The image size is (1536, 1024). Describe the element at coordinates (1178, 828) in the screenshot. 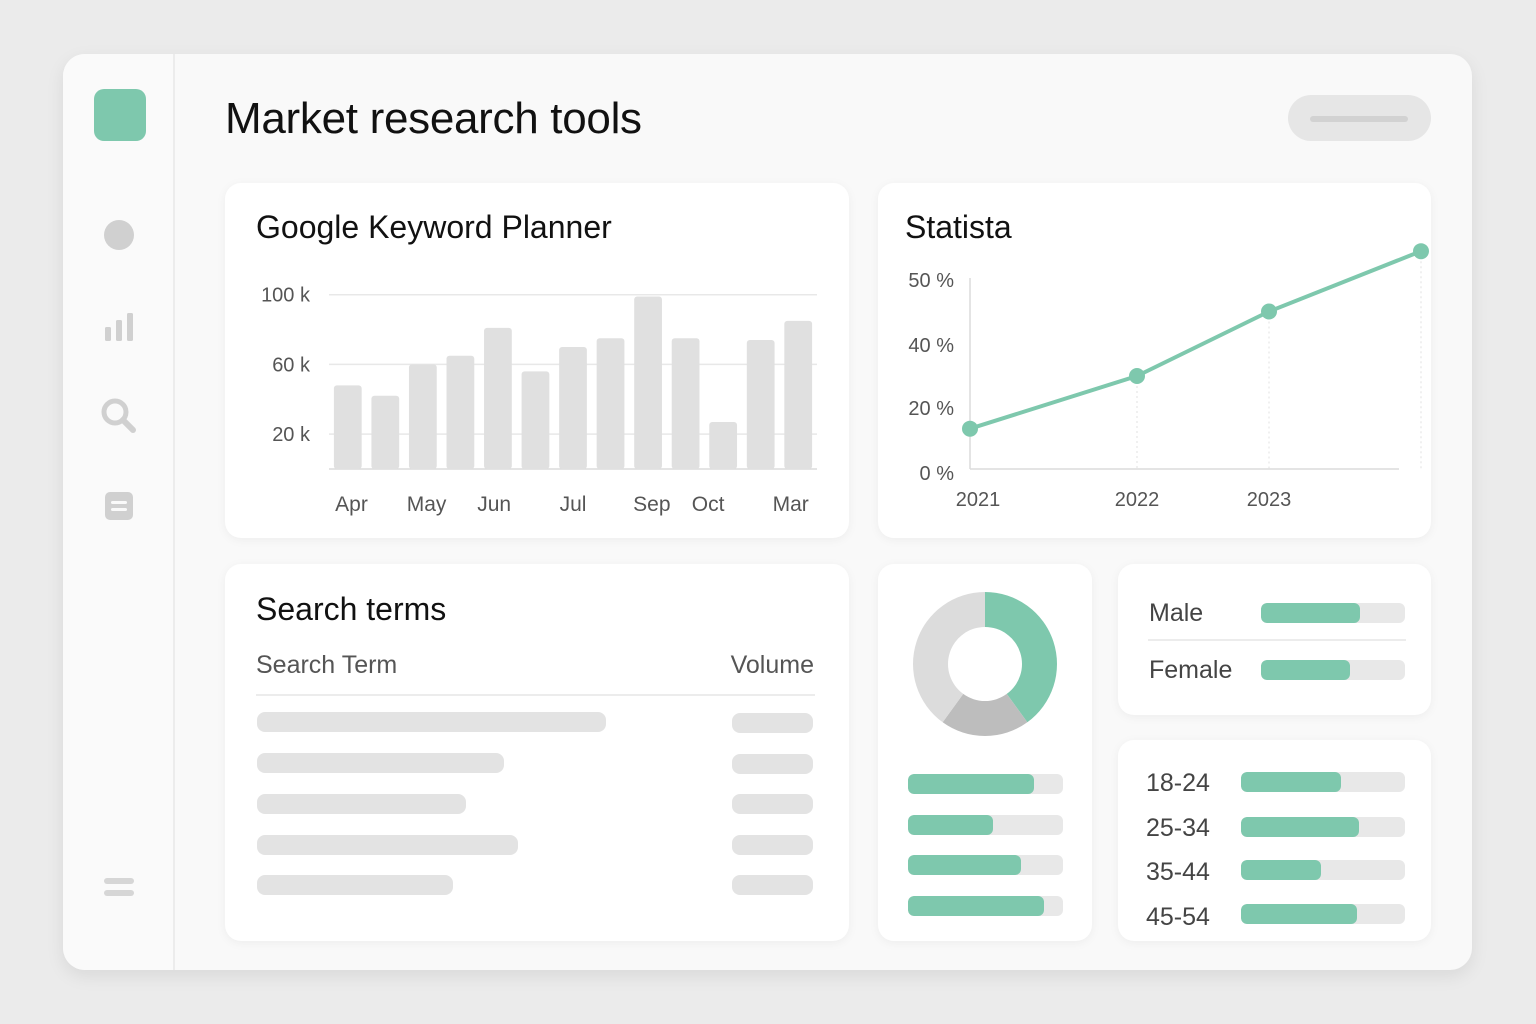

I see `age-label: 25-34` at that location.